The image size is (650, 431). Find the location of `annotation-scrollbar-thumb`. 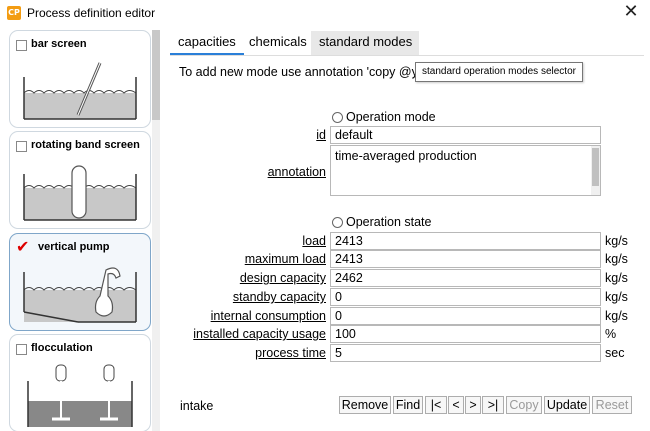

annotation-scrollbar-thumb is located at coordinates (595, 167).